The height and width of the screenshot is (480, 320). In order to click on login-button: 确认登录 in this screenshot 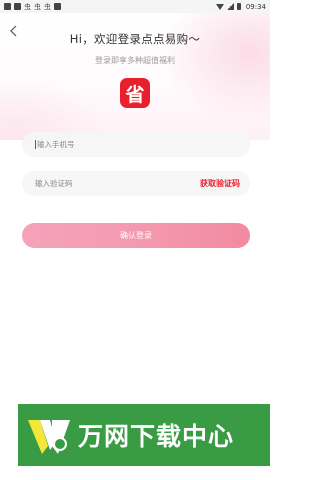, I will do `click(136, 235)`.